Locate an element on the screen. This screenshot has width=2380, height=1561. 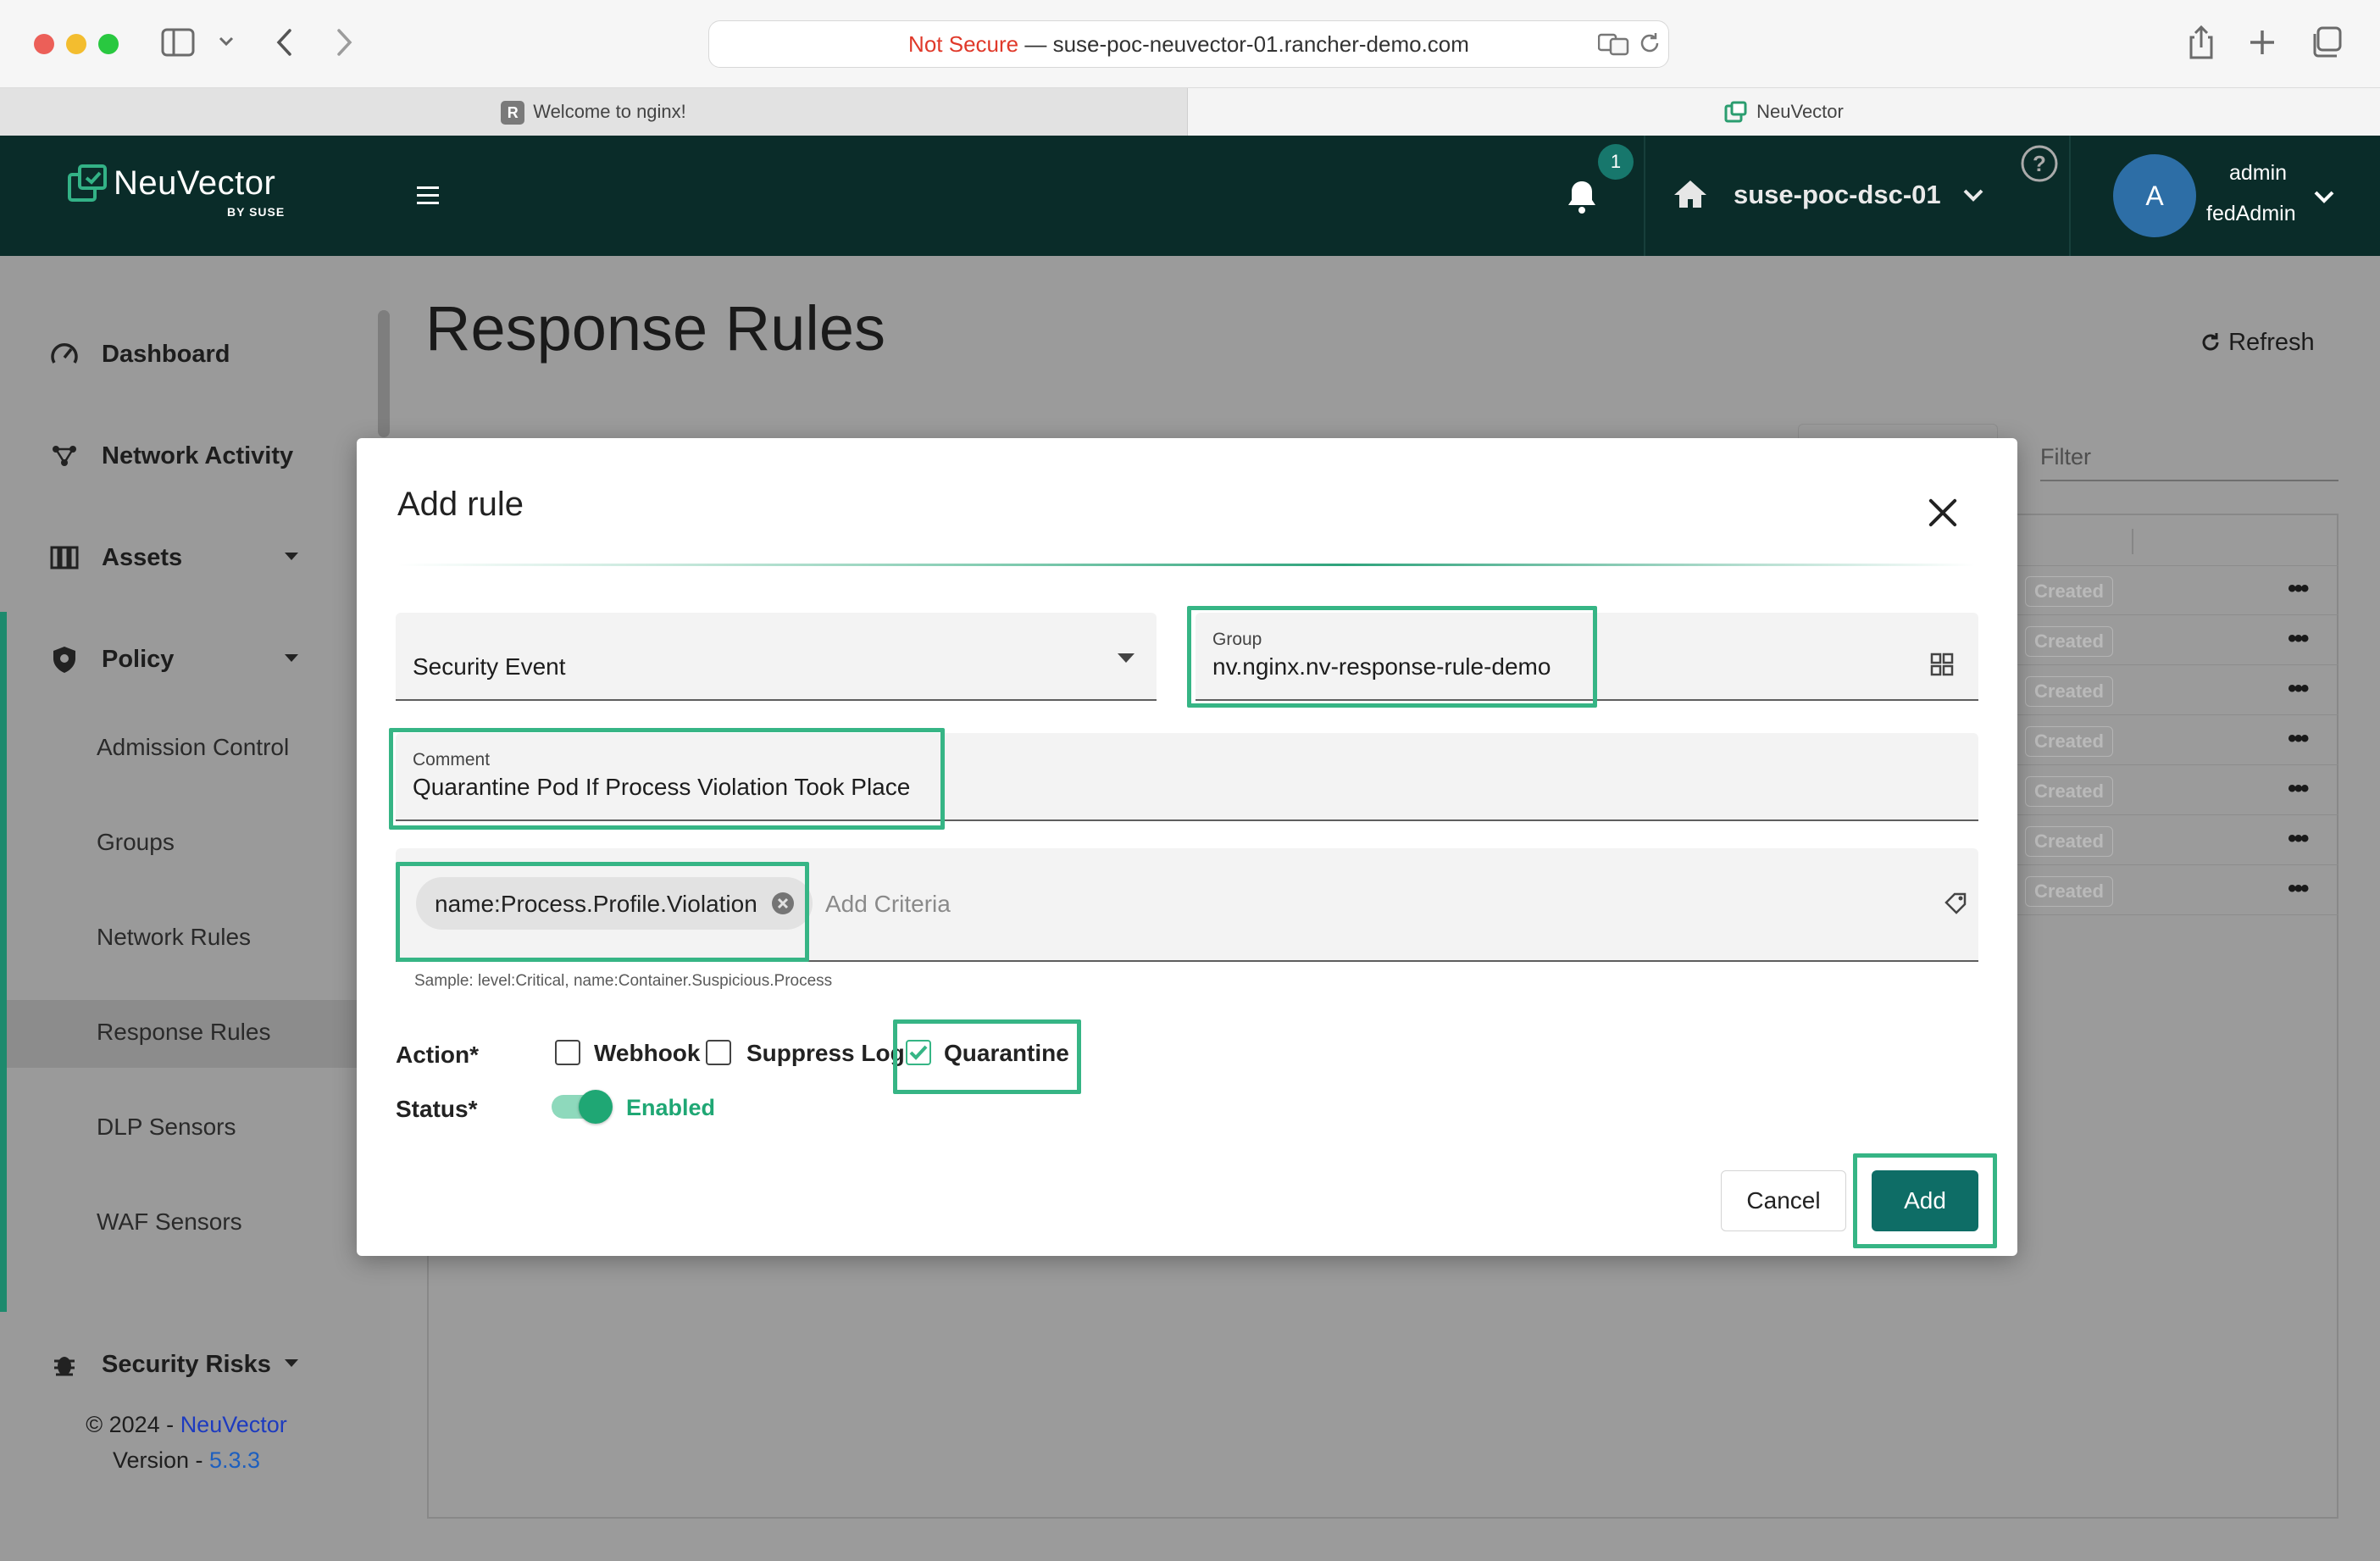
sidebar-item-policy: Policy is located at coordinates (186, 661).